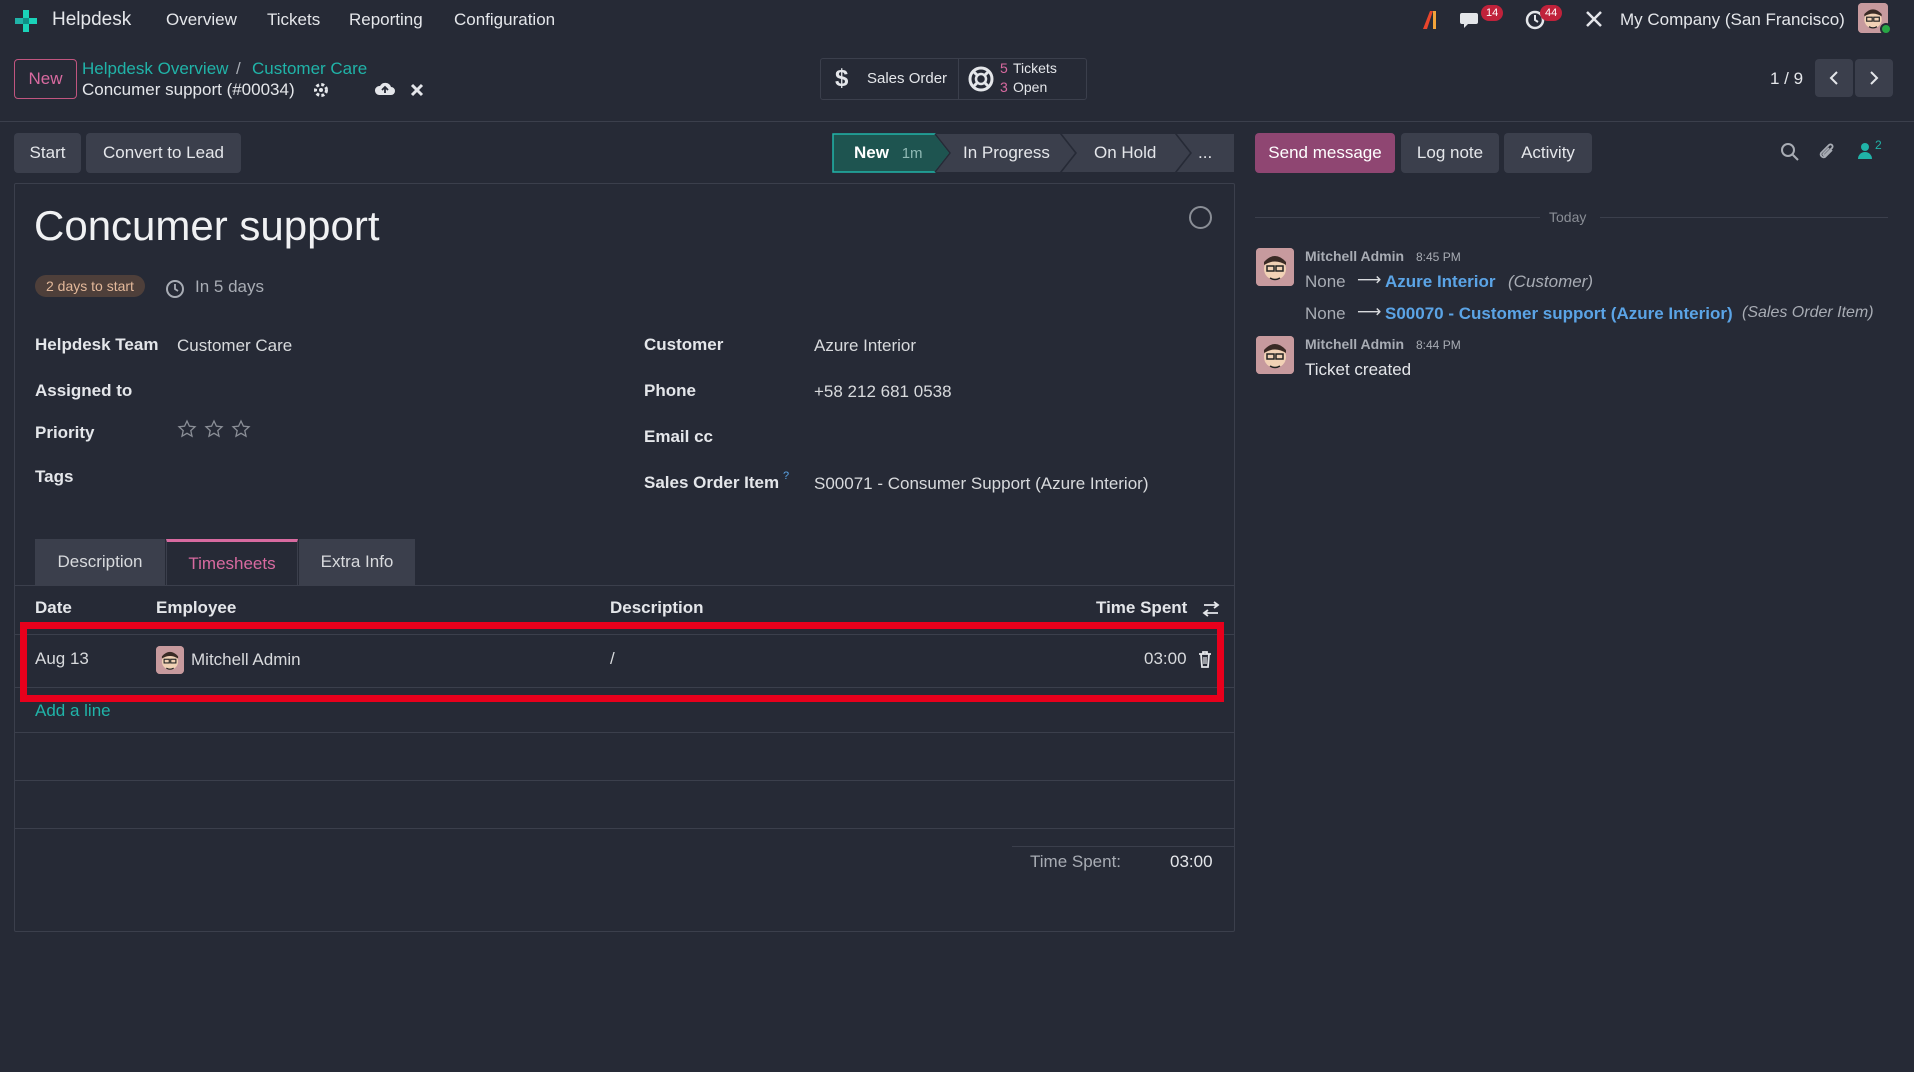 The image size is (1914, 1072). What do you see at coordinates (907, 78) in the screenshot?
I see `sales-order-label: Sales Order` at bounding box center [907, 78].